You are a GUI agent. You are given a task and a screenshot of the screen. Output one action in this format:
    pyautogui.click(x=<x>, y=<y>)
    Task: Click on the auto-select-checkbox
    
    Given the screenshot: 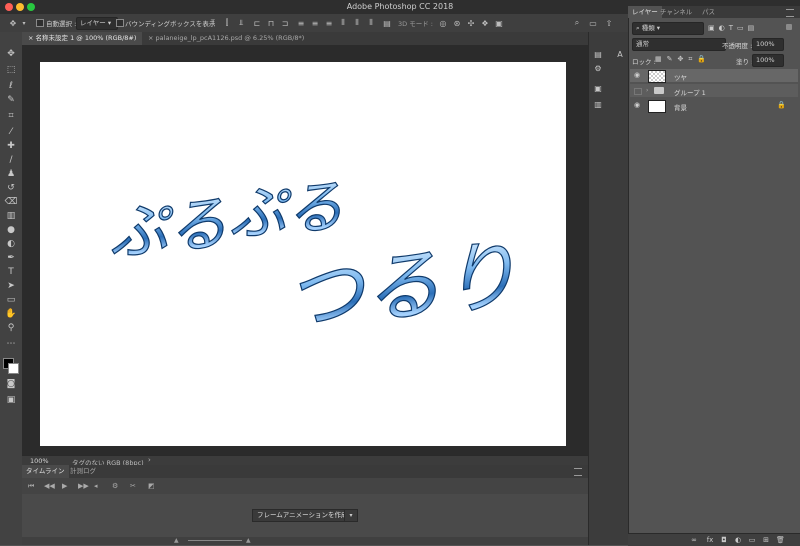 What is the action you would take?
    pyautogui.click(x=40, y=23)
    